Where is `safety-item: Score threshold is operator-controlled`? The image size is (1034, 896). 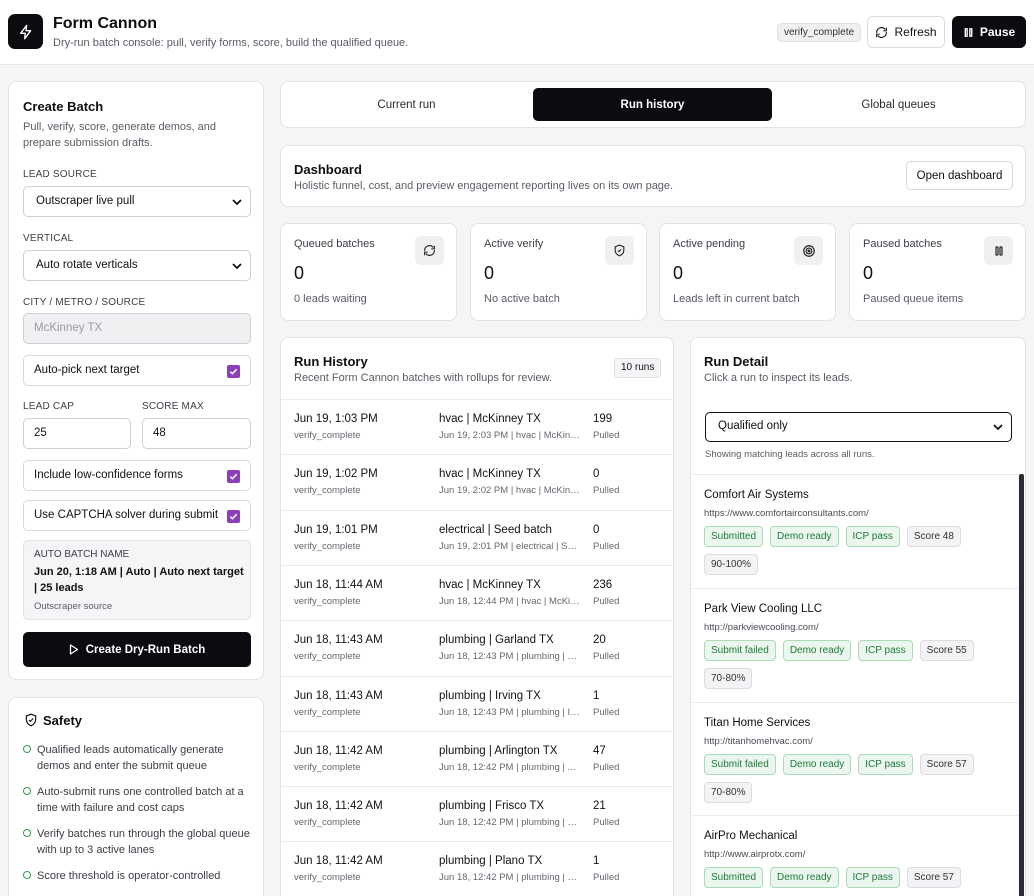 safety-item: Score threshold is operator-controlled is located at coordinates (141, 876).